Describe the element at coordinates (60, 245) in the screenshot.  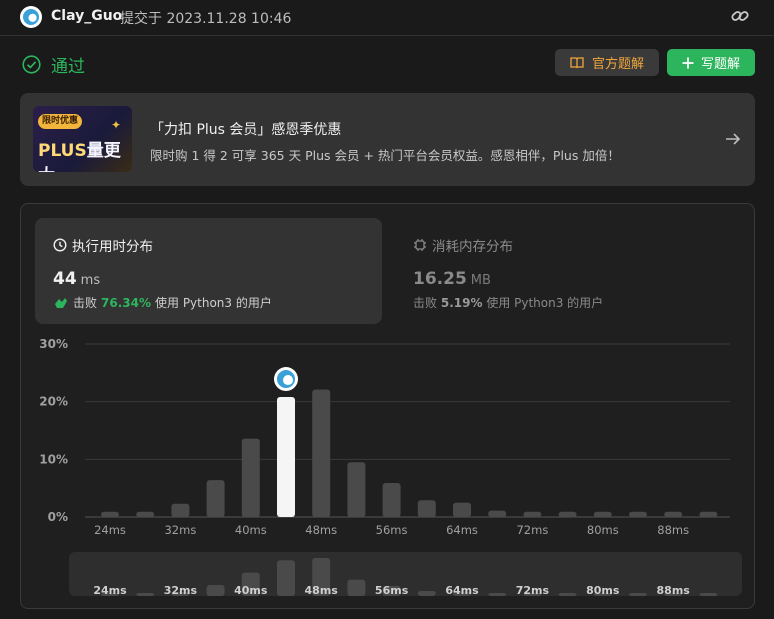
I see `clock-icon` at that location.